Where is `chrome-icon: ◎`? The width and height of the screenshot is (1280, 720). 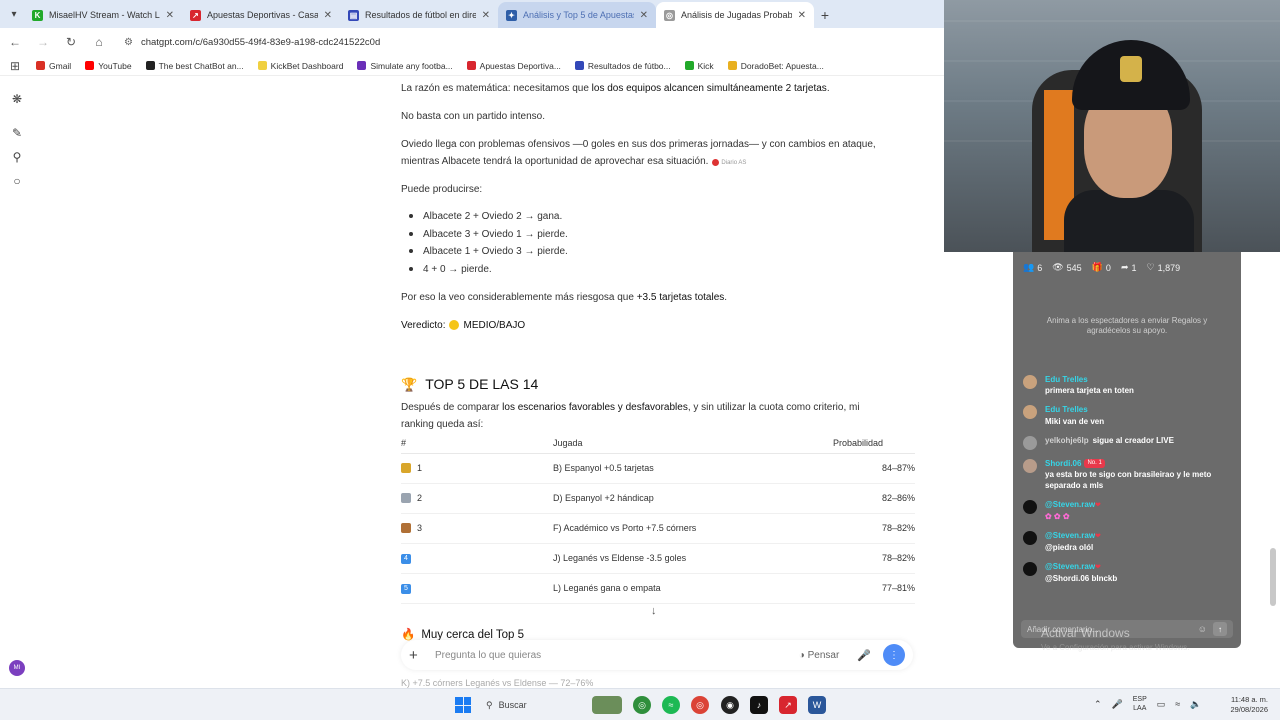 chrome-icon: ◎ is located at coordinates (642, 705).